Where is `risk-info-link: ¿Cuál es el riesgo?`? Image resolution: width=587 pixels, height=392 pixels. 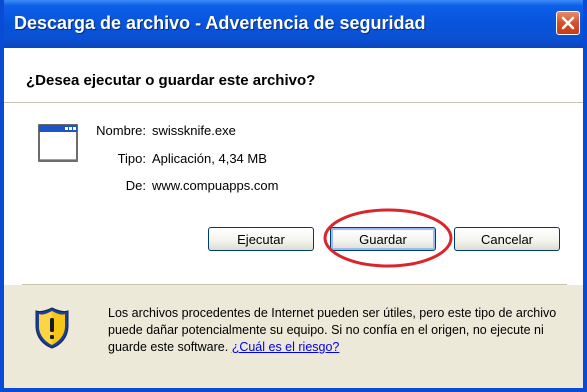
risk-info-link: ¿Cuál es el riesgo? is located at coordinates (286, 347).